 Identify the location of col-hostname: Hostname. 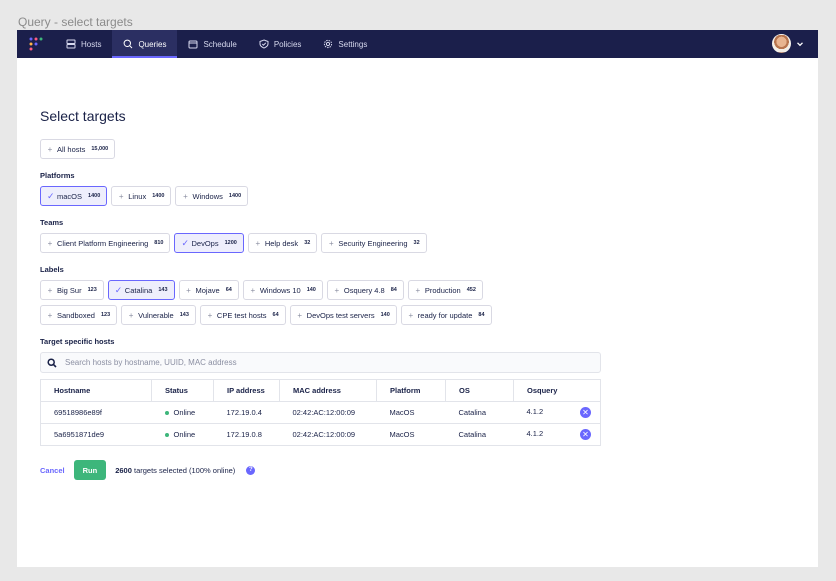
(96, 390).